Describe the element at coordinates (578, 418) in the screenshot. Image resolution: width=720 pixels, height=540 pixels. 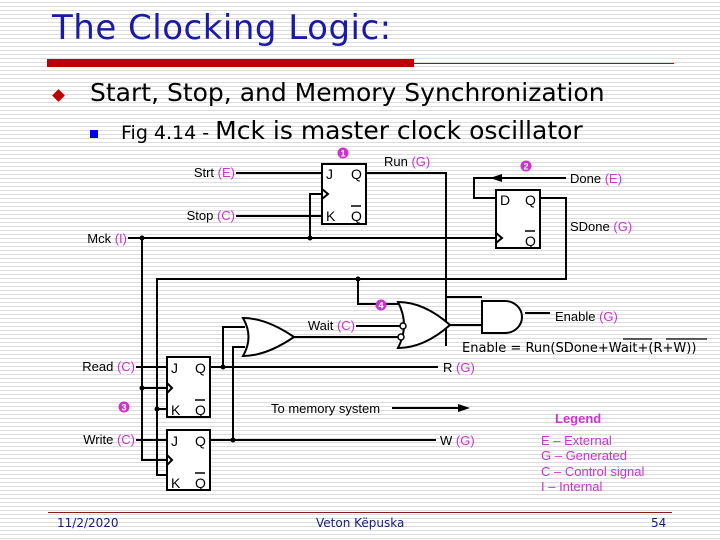
I see `legend-title: Legend` at that location.